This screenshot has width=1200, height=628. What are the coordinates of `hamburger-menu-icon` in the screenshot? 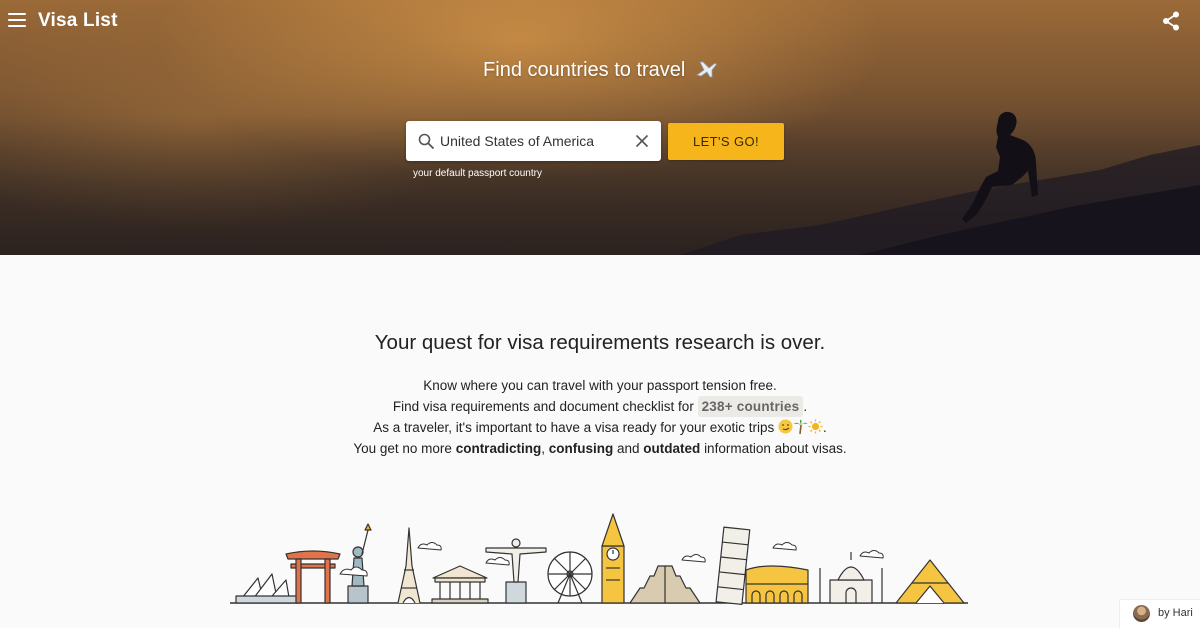 It's located at (17, 20).